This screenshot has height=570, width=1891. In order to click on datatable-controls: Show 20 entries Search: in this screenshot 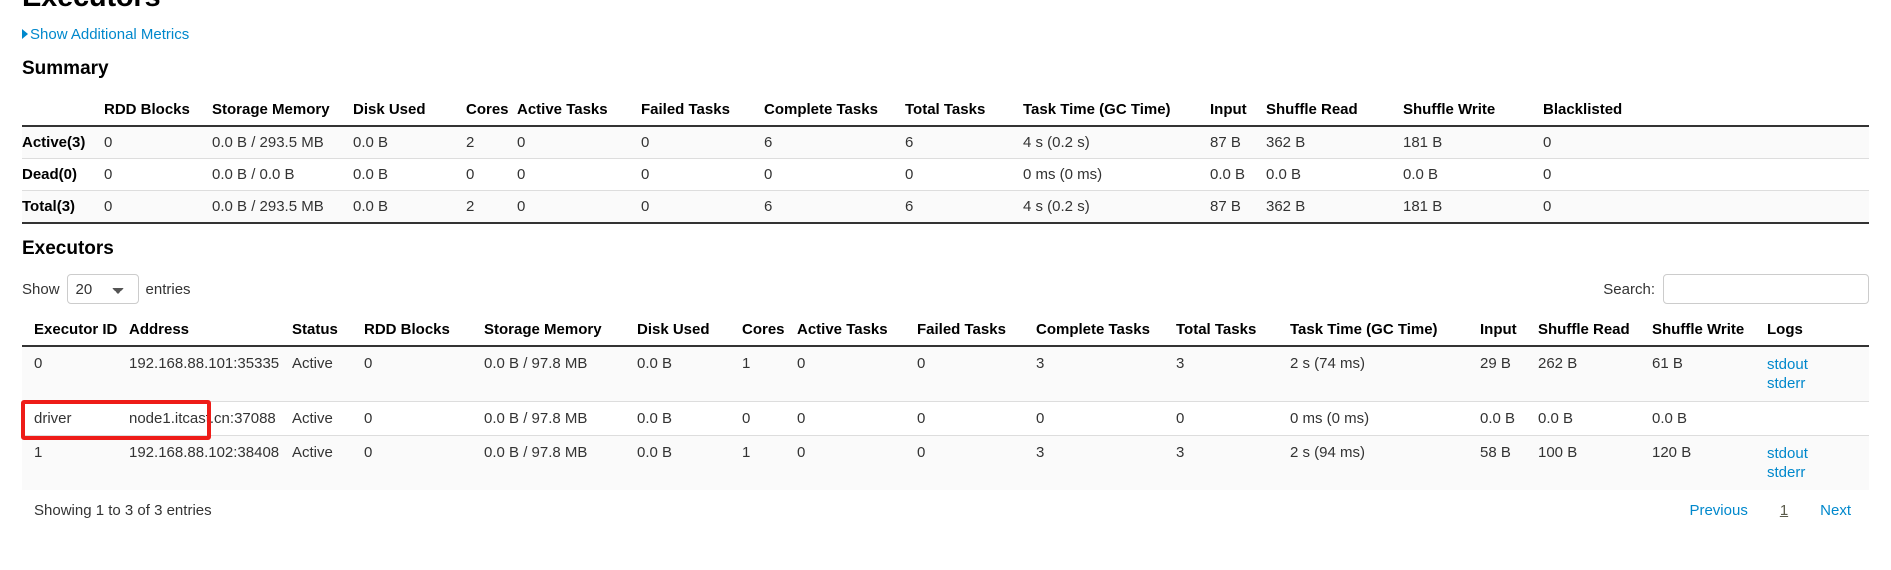, I will do `click(945, 289)`.